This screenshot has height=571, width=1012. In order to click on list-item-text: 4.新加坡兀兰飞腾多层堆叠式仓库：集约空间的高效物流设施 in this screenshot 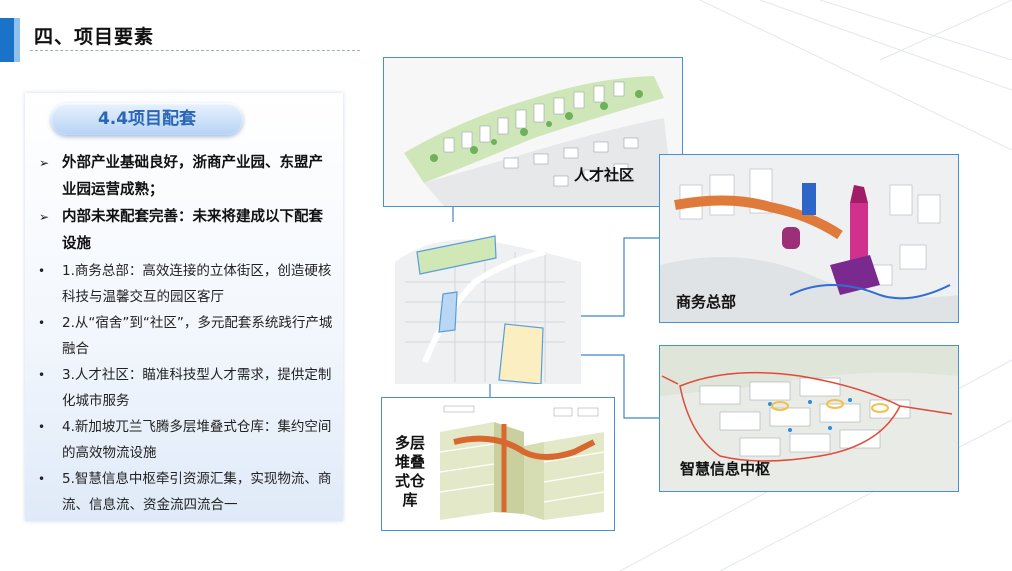, I will do `click(197, 440)`.